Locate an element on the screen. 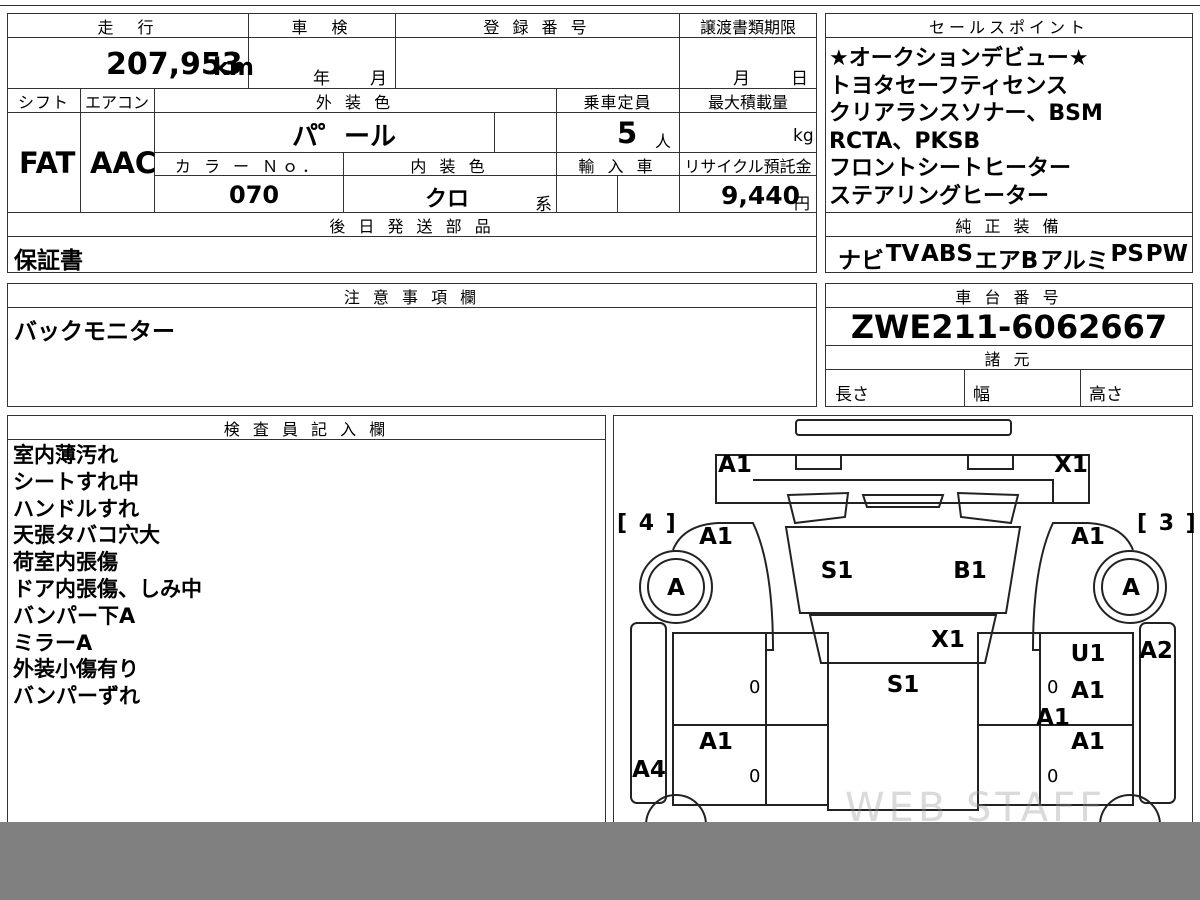 This screenshot has width=1200, height=900. length-label: 長さ is located at coordinates (852, 395).